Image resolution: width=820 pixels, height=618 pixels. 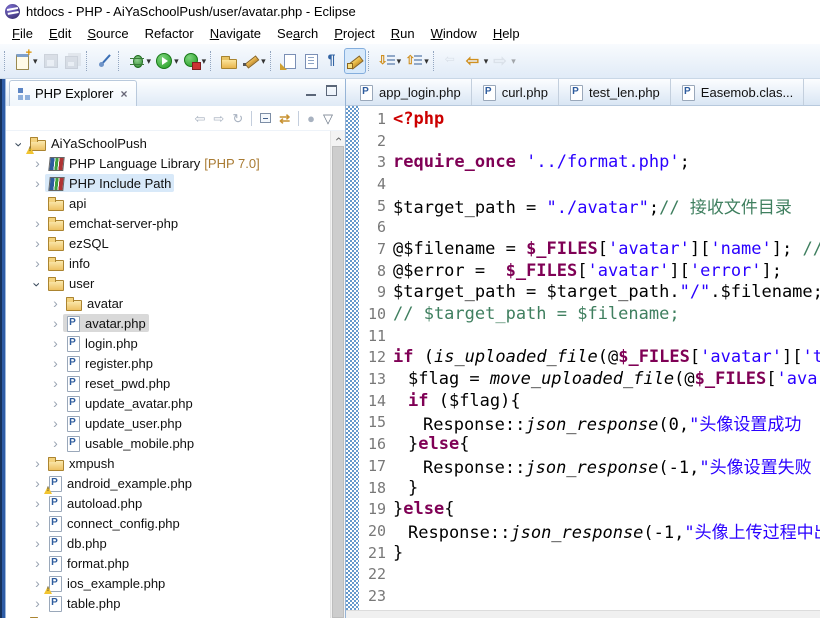 I want to click on tree-item-format-php: › format.php, so click(x=168, y=563).